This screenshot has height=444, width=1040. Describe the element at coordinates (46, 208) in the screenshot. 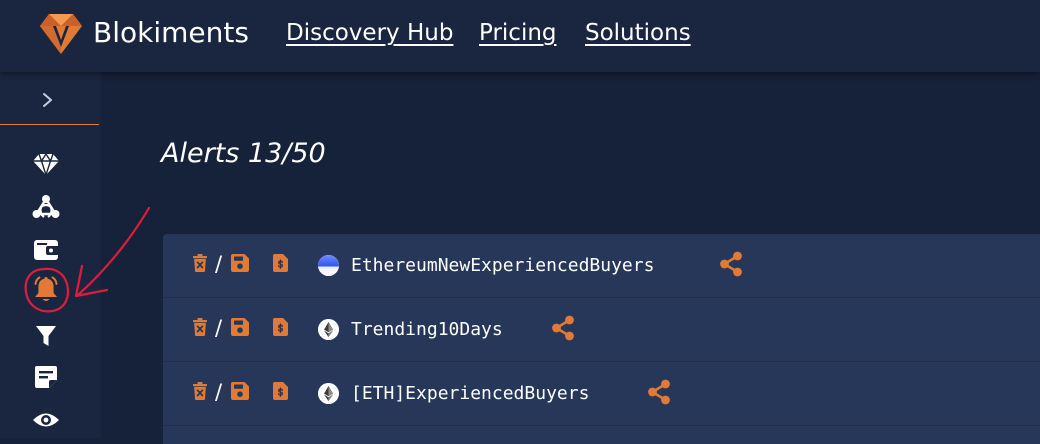

I see `network-icon` at that location.